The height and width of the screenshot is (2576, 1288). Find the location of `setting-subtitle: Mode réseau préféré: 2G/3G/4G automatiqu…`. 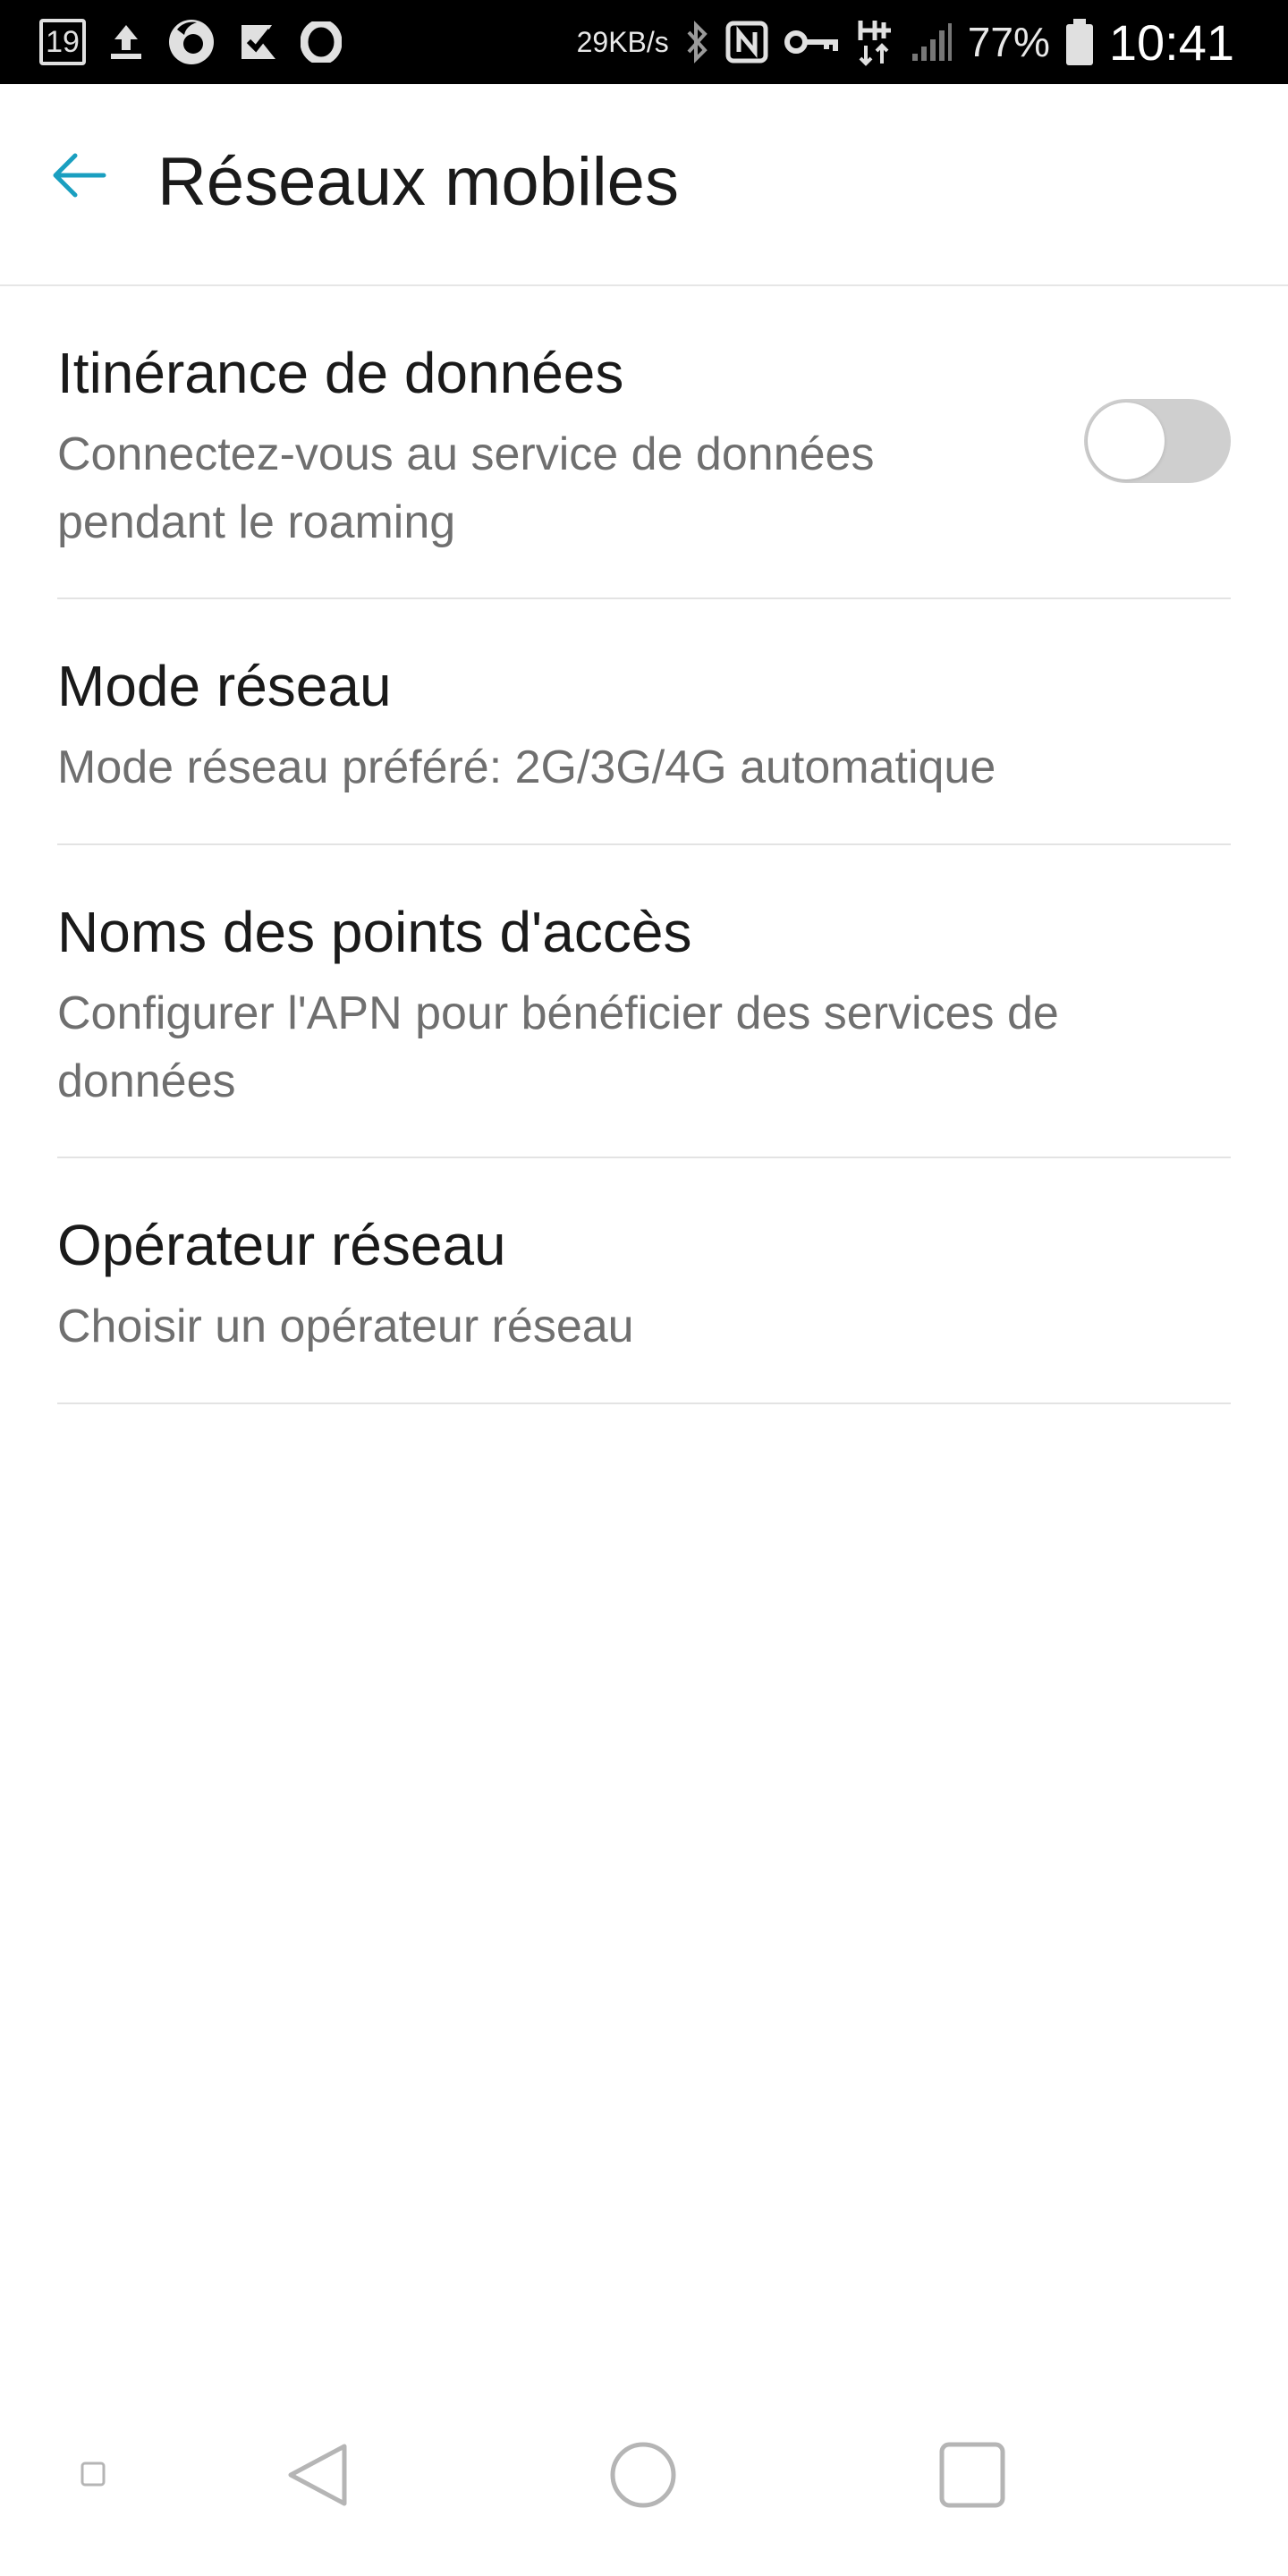

setting-subtitle: Mode réseau préféré: 2G/3G/4G automatiqu… is located at coordinates (526, 767).